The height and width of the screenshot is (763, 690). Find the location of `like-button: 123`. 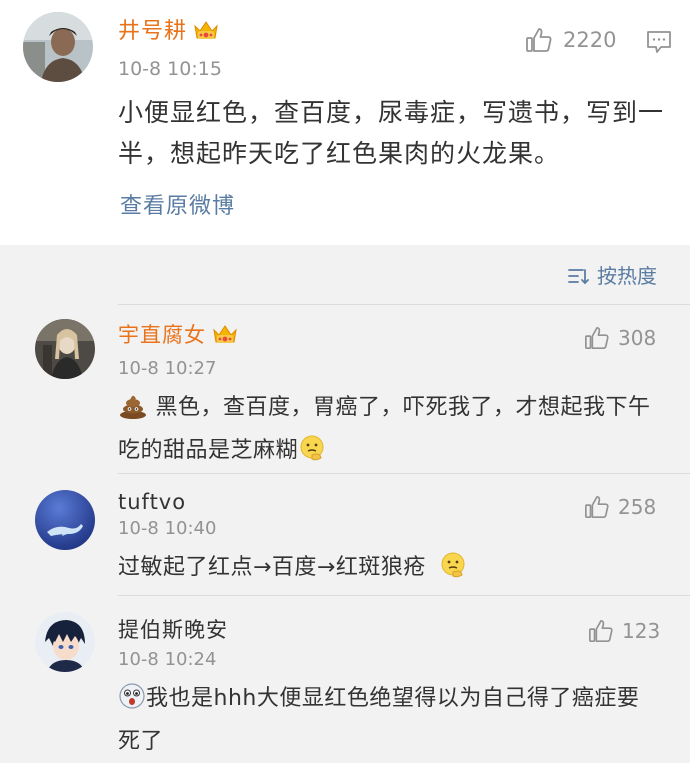

like-button: 123 is located at coordinates (624, 631).